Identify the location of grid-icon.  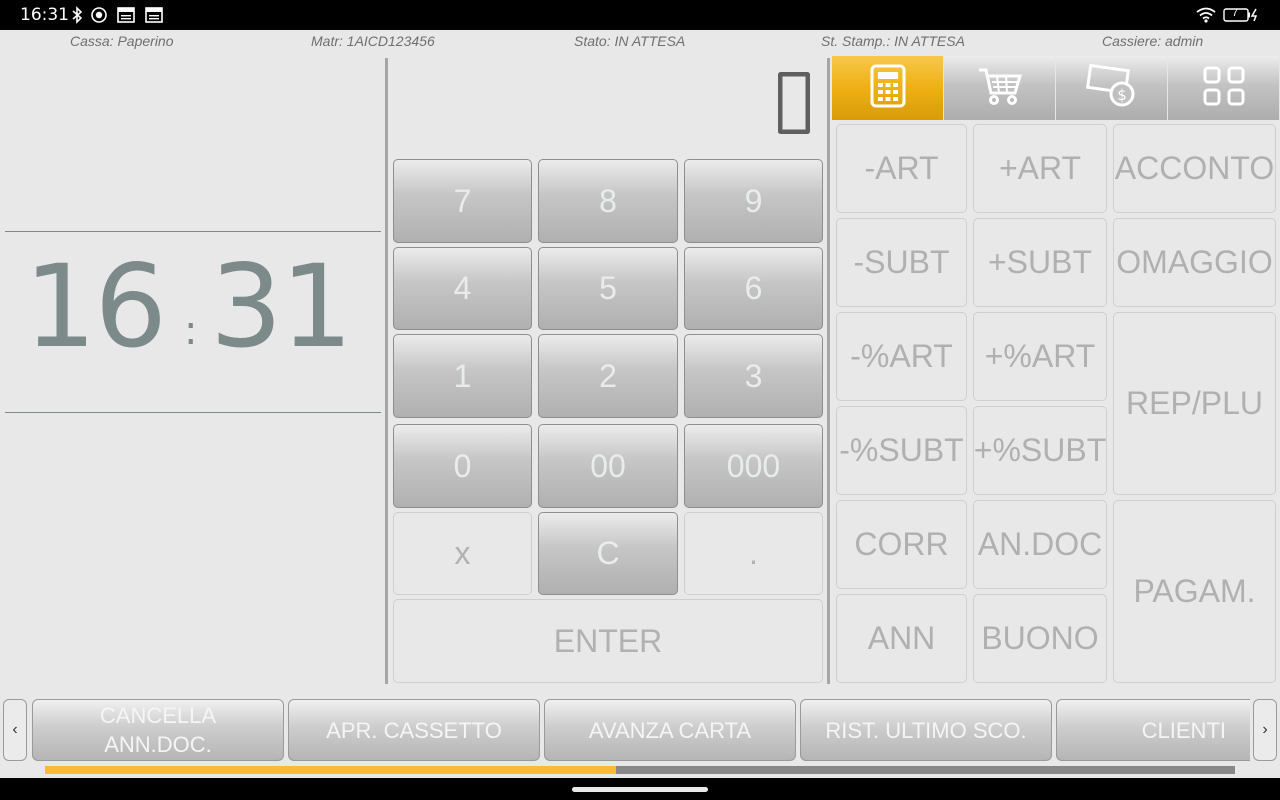
(1224, 88).